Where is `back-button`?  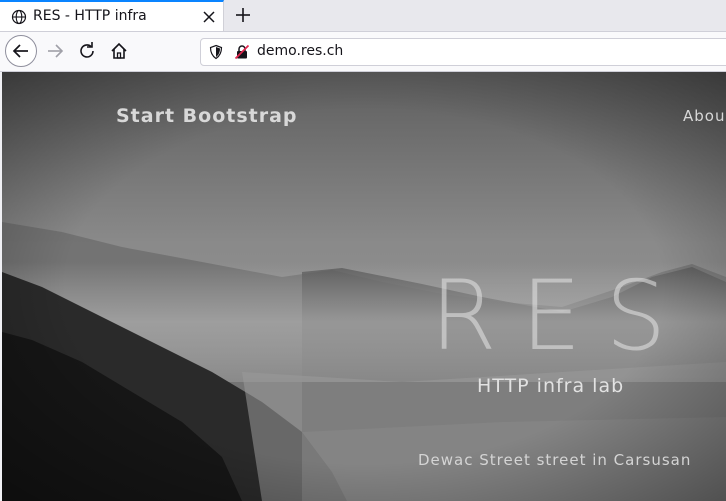 back-button is located at coordinates (21, 51).